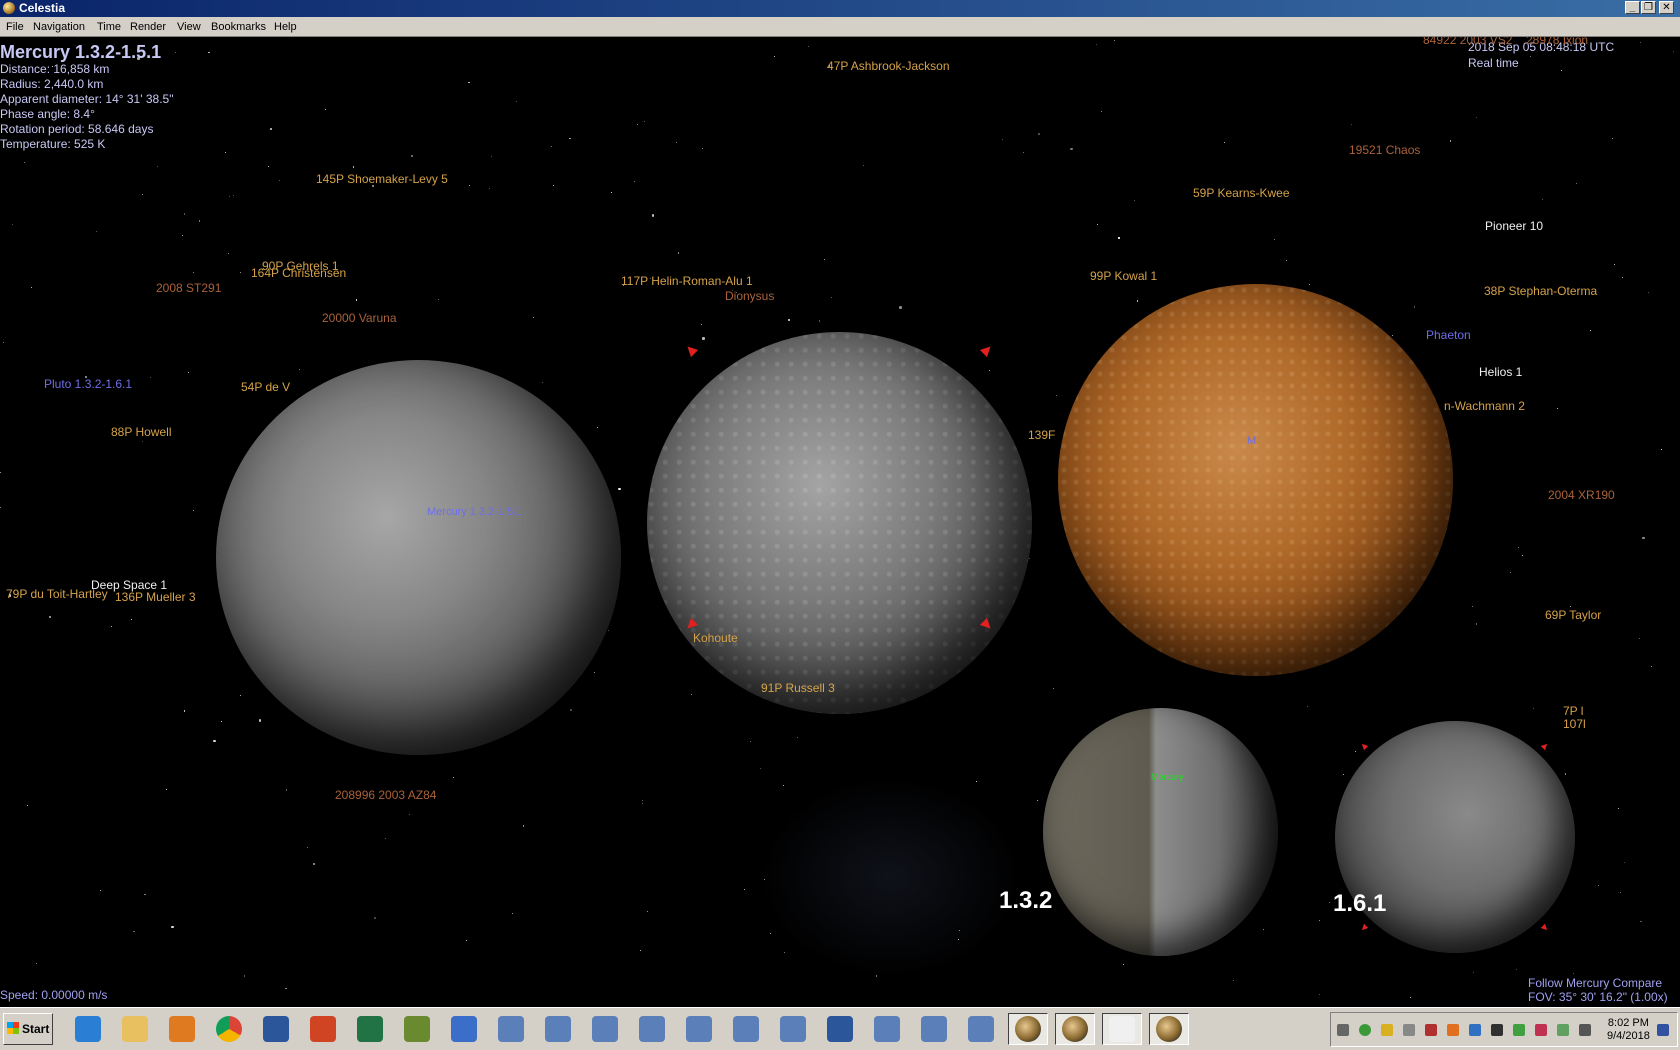 The height and width of the screenshot is (1050, 1680). I want to click on object-label: 54P de V, so click(265, 387).